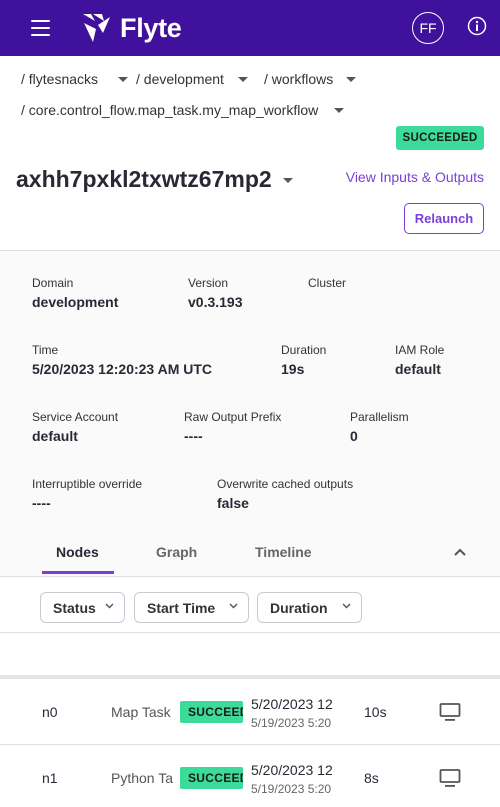  I want to click on brand-name: Flyte, so click(151, 27).